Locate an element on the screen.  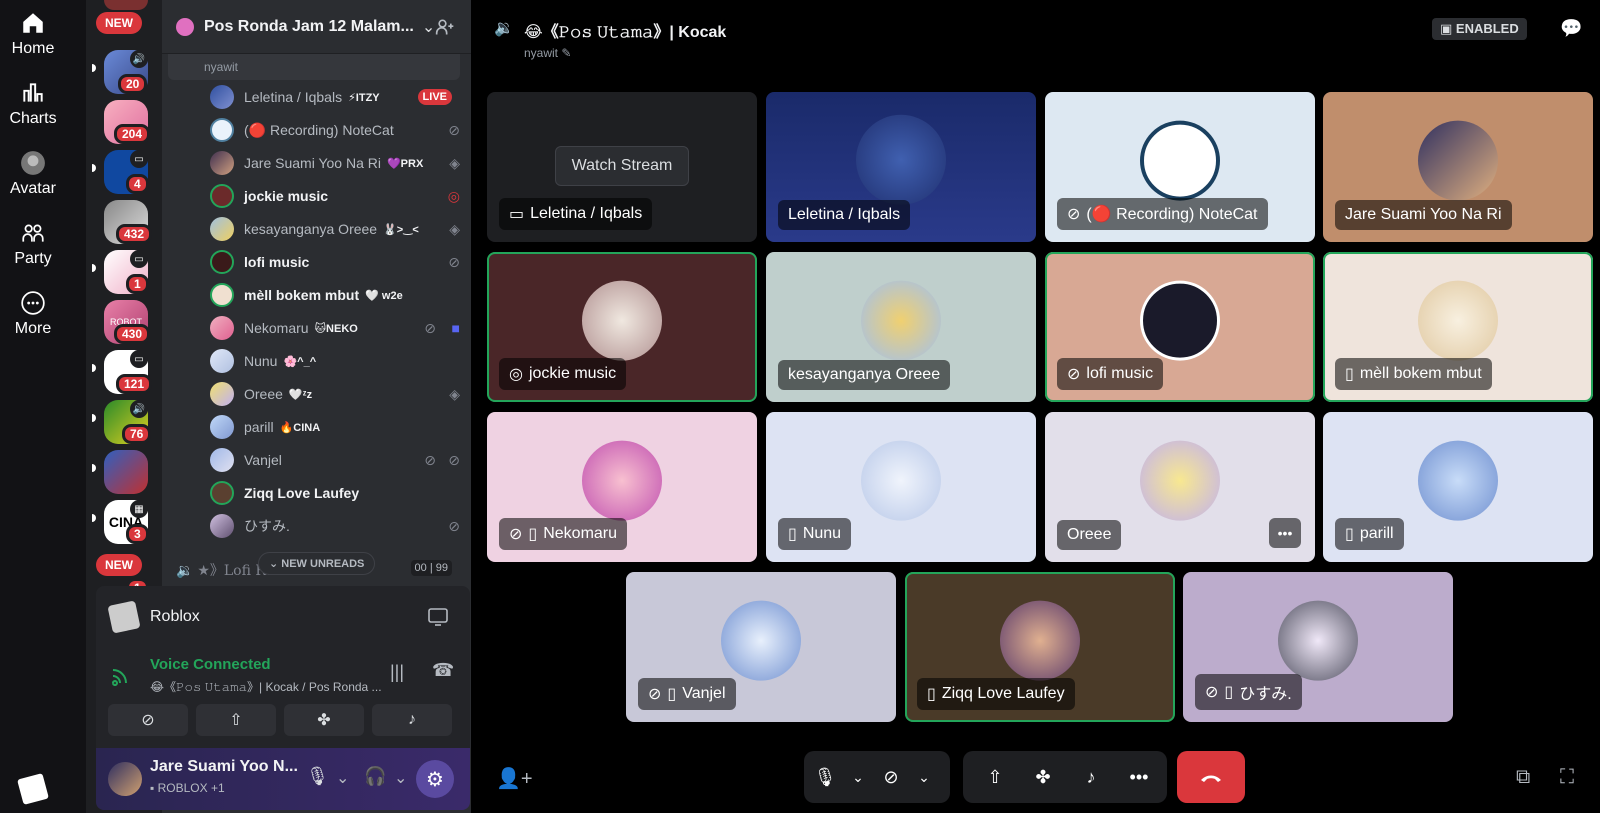
video-tile: ▯ mèll bokem mbut is located at coordinates (1458, 327).